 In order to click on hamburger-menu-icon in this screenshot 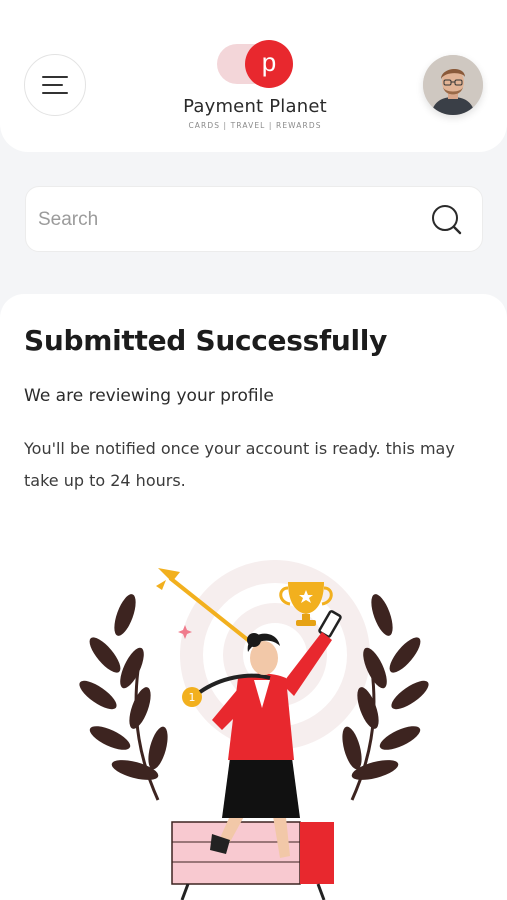, I will do `click(55, 85)`.